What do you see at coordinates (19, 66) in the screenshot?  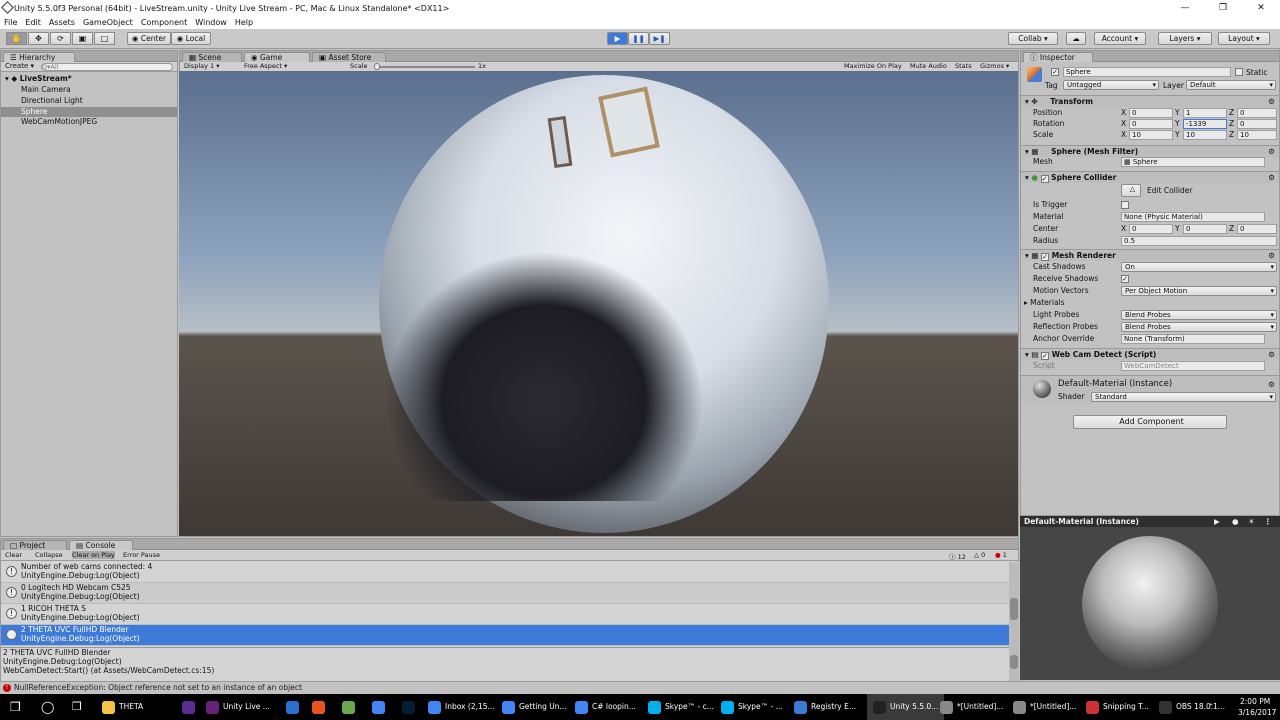 I see `create-dropdown: Create ▾` at bounding box center [19, 66].